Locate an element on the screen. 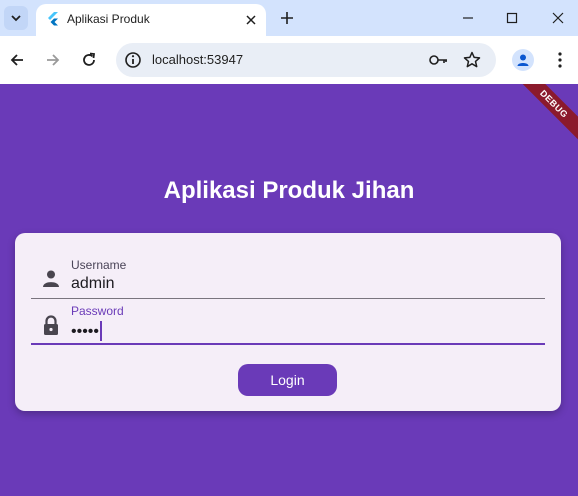  window-close-button is located at coordinates (558, 18).